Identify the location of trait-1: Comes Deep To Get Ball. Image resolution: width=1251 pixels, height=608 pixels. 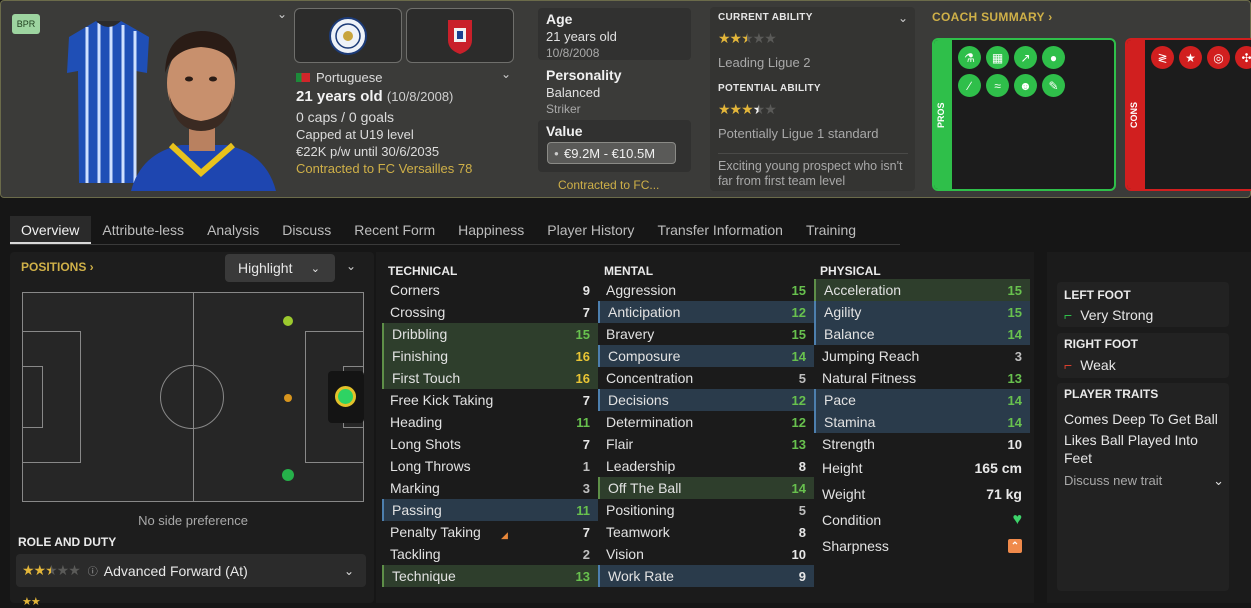
(1145, 419).